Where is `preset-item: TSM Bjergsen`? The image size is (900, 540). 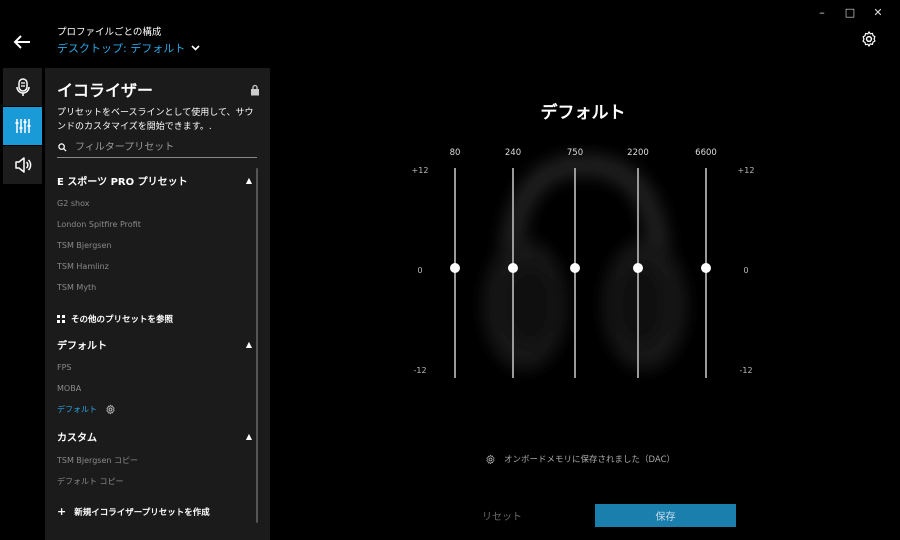 preset-item: TSM Bjergsen is located at coordinates (84, 245).